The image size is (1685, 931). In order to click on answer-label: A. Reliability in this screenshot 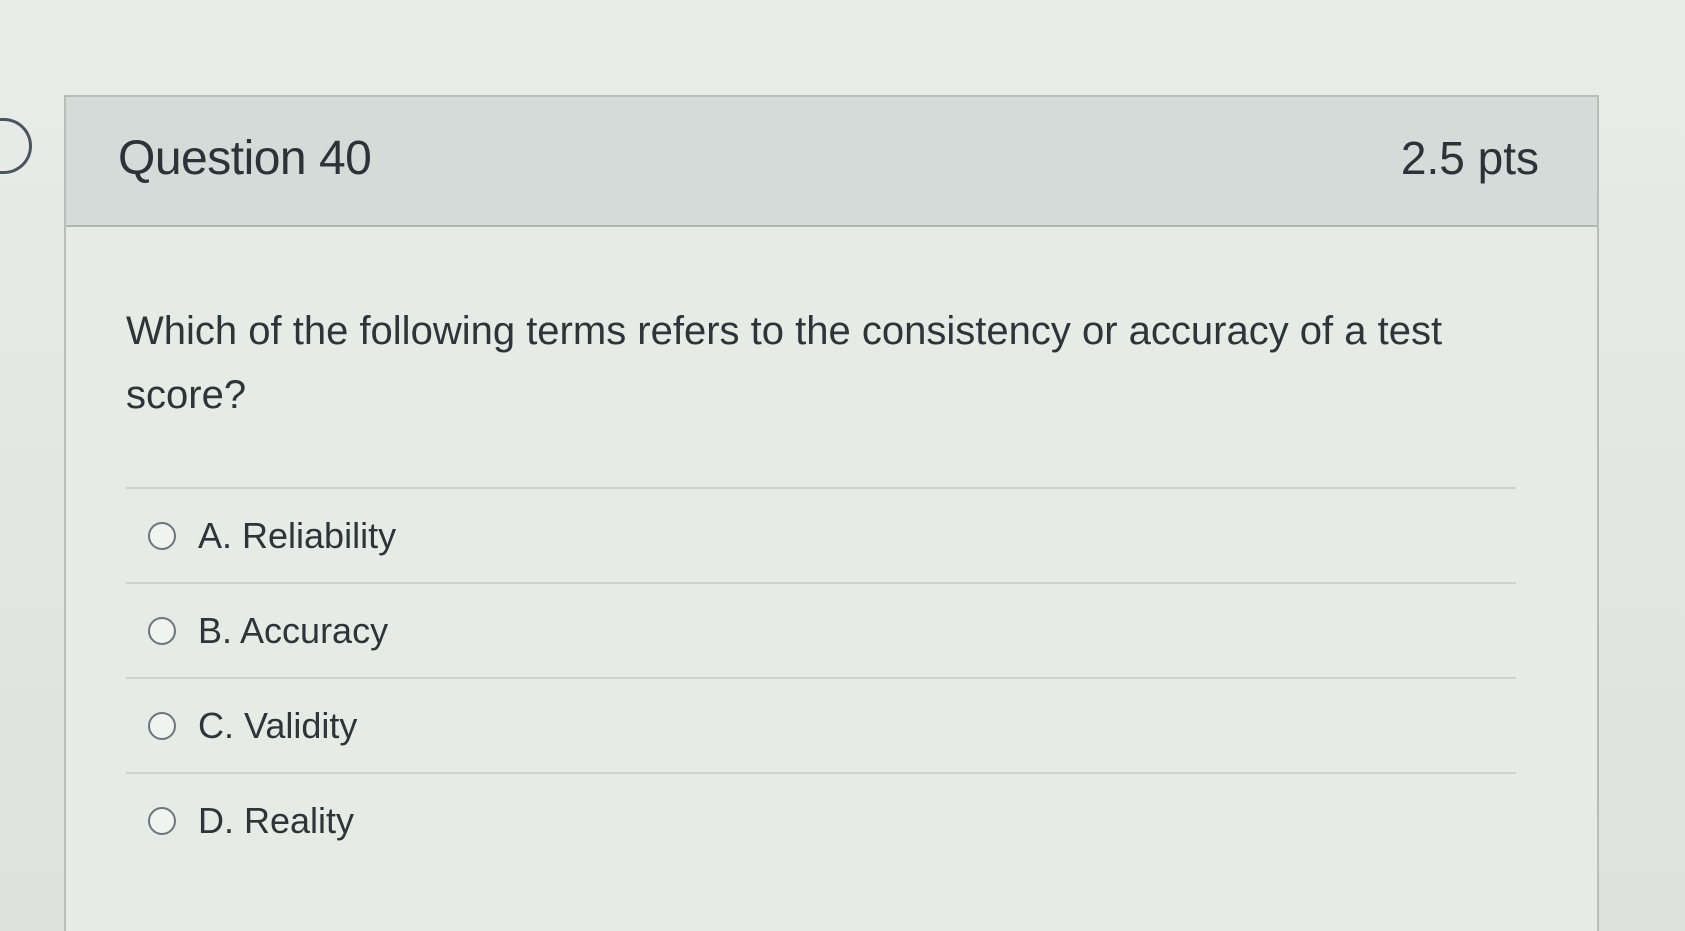, I will do `click(297, 536)`.